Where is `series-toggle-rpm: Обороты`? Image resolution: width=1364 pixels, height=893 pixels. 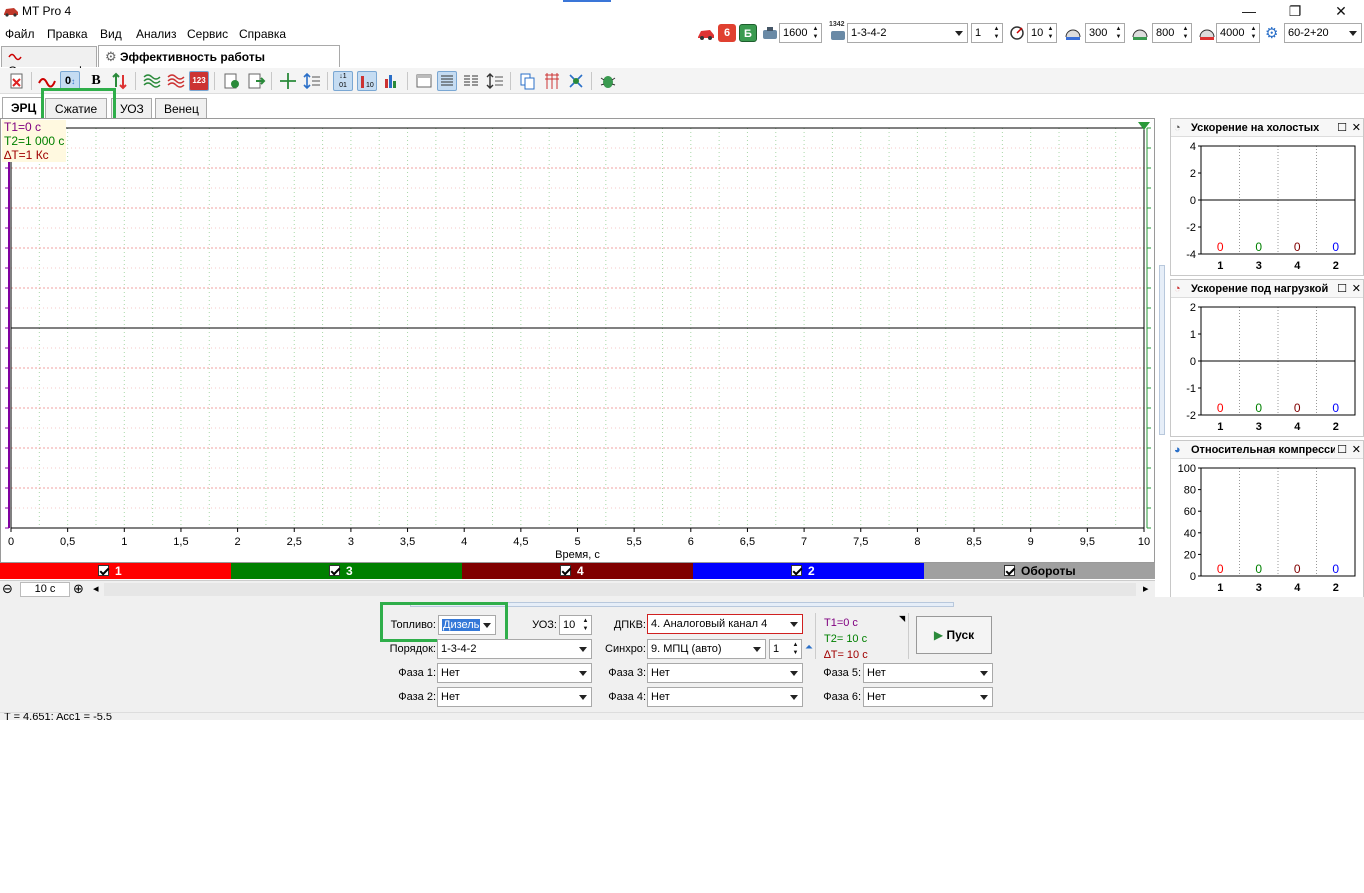
series-toggle-rpm: Обороты is located at coordinates (1039, 571).